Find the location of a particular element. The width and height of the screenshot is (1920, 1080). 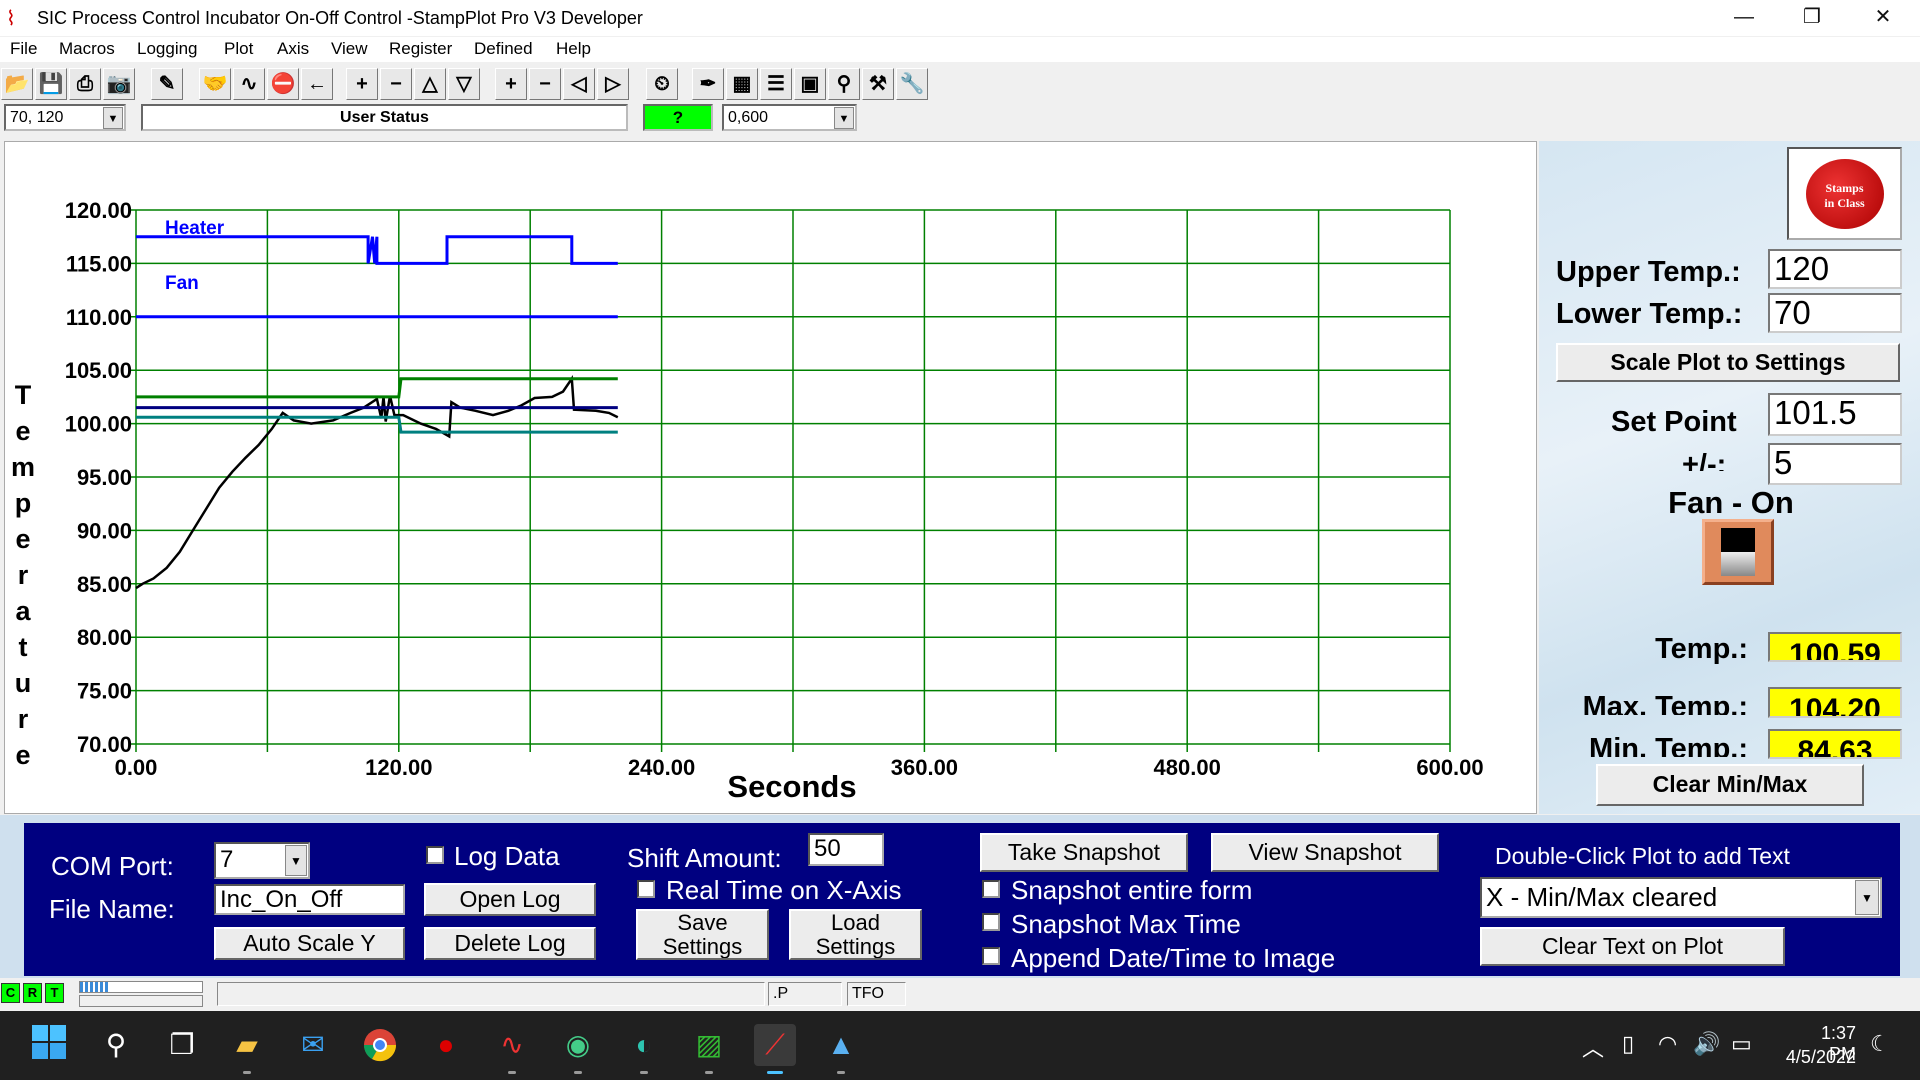

camera-icon: 📷 is located at coordinates (119, 84).